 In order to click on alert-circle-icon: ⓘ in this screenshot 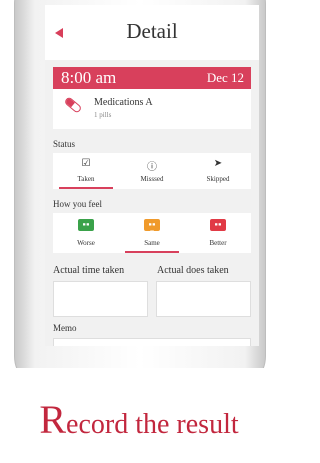, I will do `click(152, 167)`.